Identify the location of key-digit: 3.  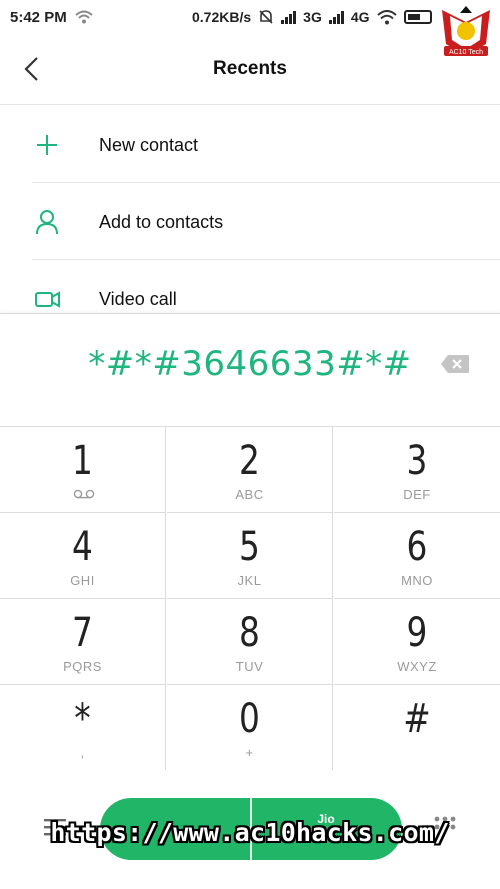
(417, 461).